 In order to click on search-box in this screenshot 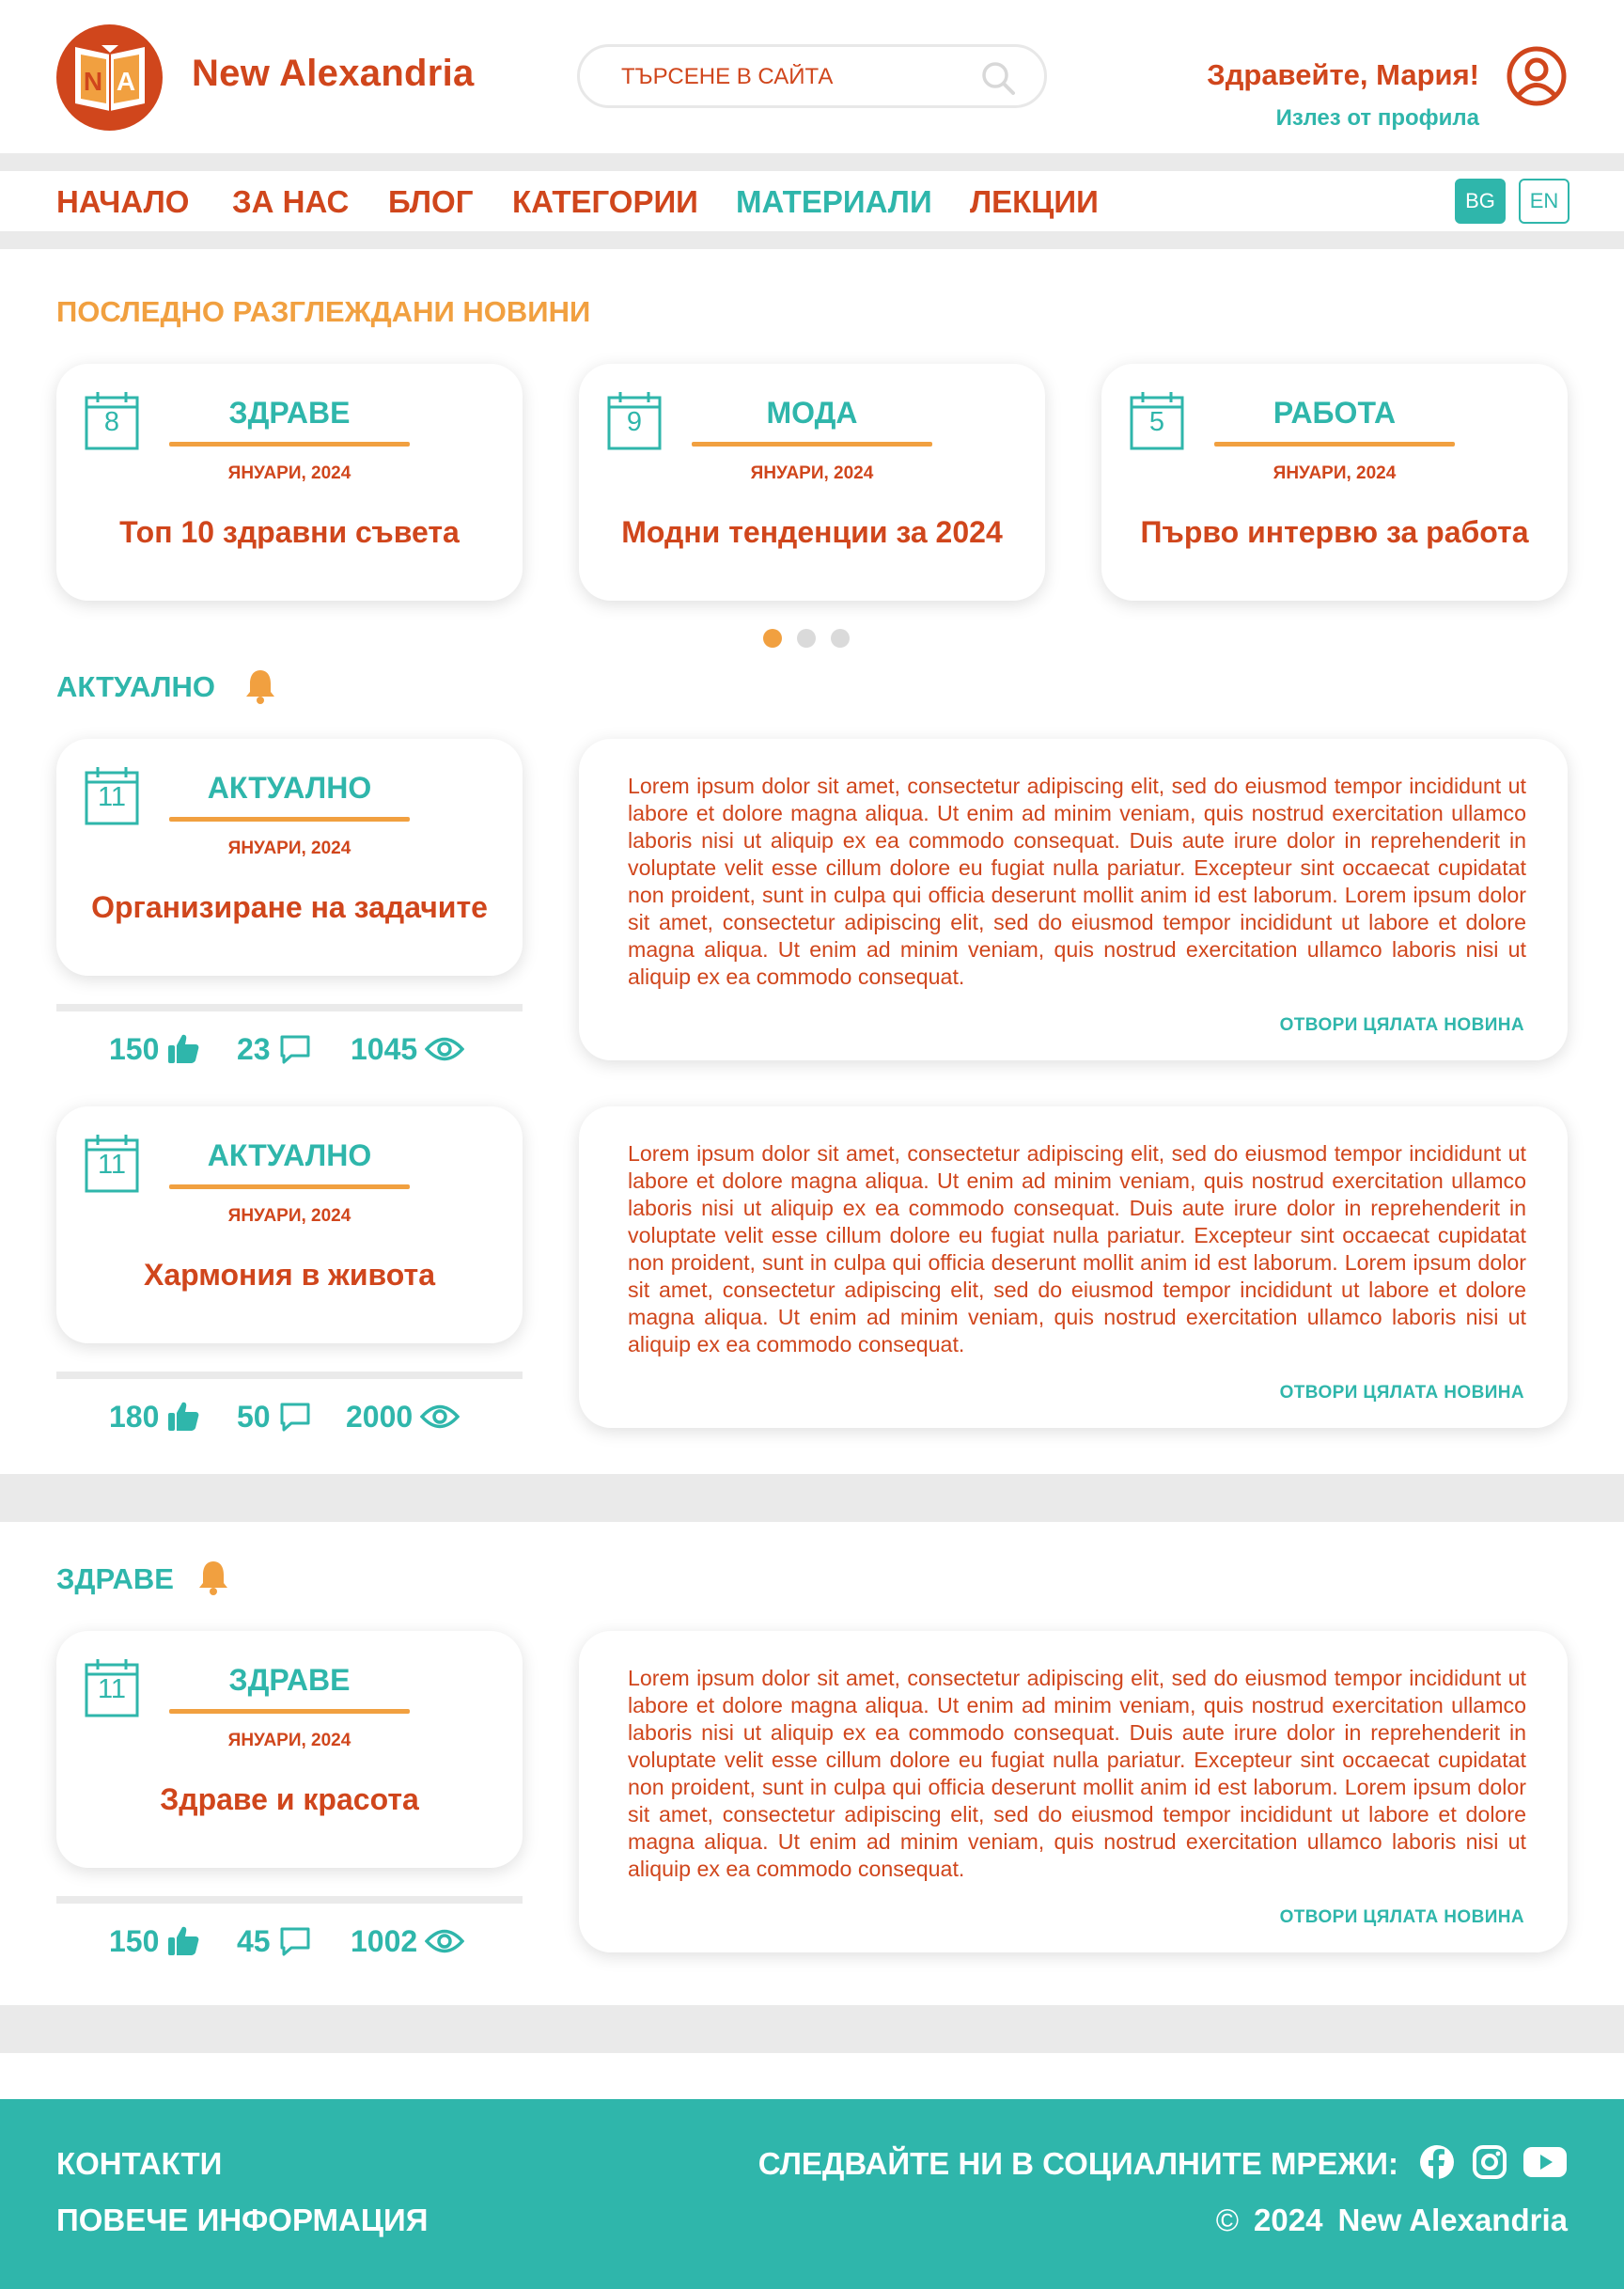, I will do `click(812, 76)`.